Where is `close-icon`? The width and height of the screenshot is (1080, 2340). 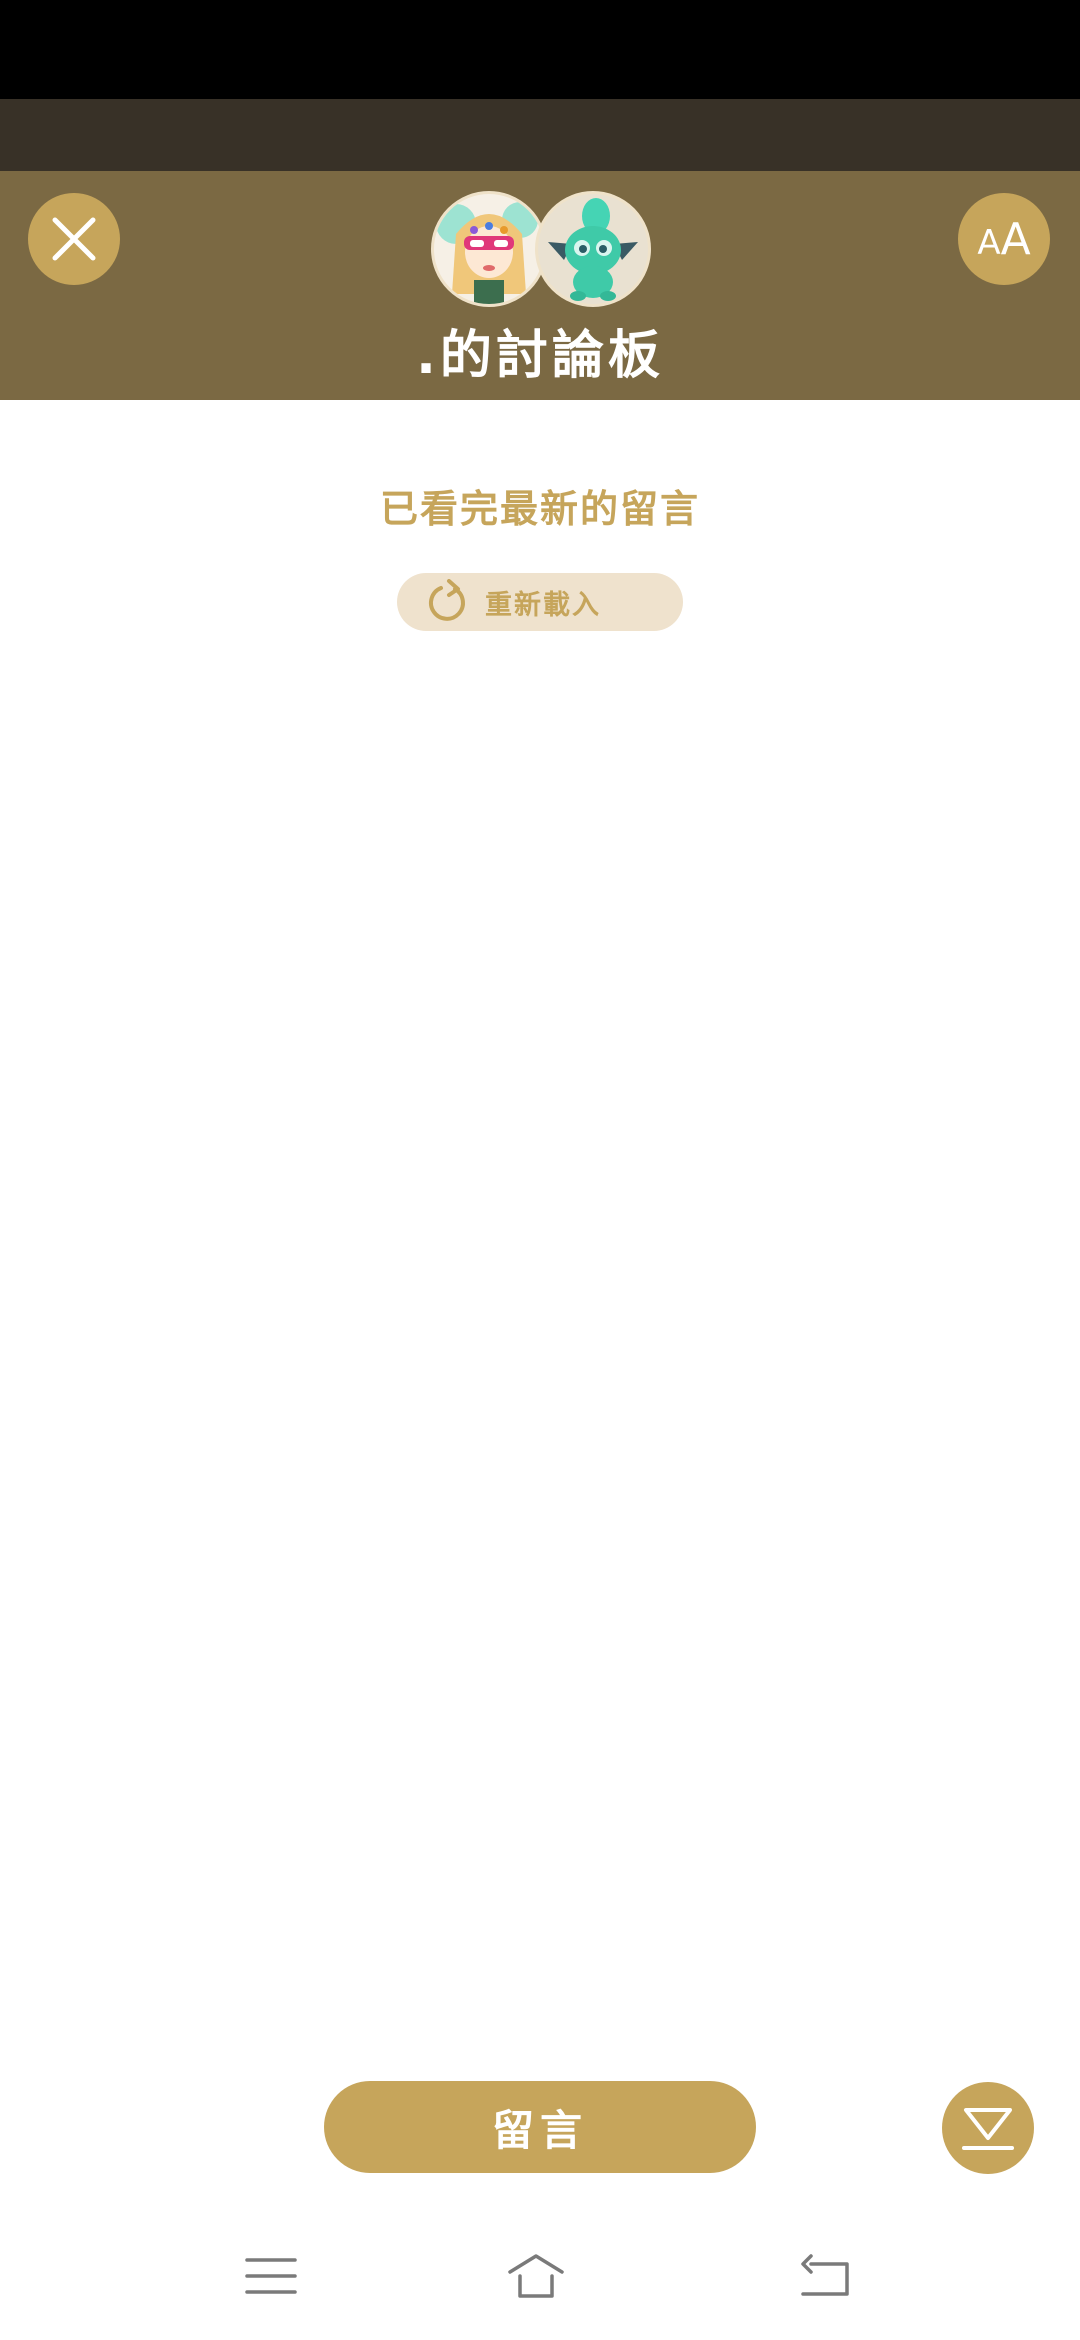 close-icon is located at coordinates (74, 239).